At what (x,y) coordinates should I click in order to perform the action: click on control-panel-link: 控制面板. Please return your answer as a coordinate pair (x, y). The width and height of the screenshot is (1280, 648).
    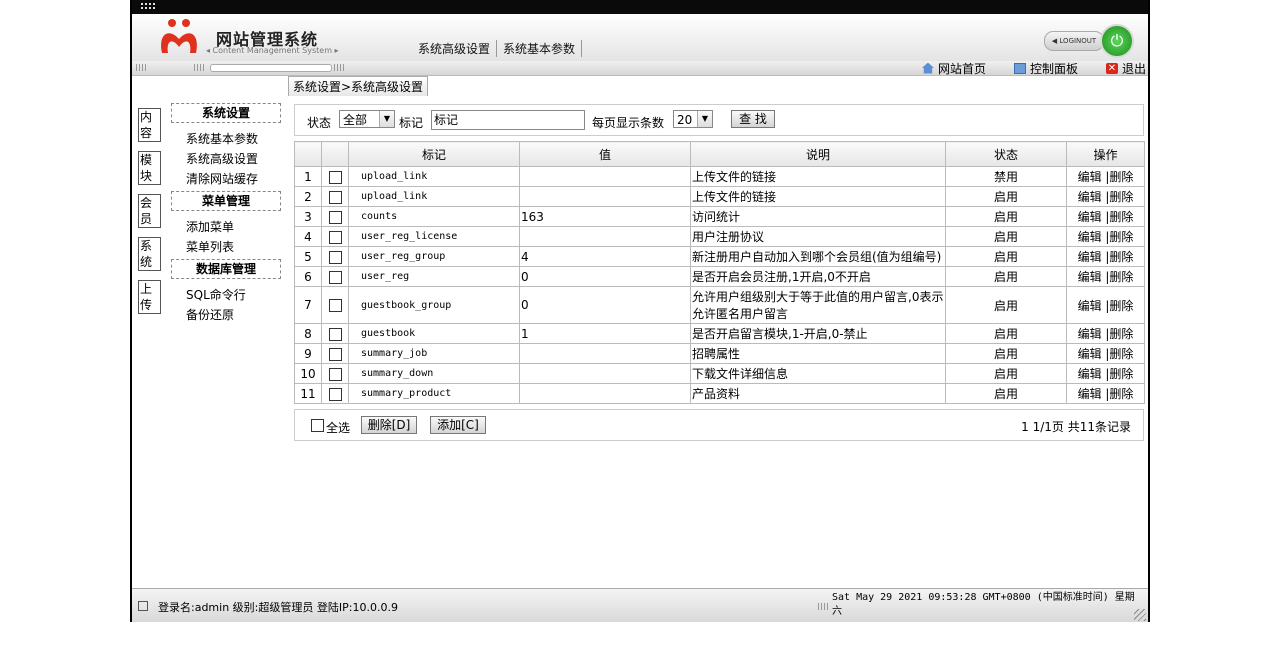
    Looking at the image, I should click on (1045, 68).